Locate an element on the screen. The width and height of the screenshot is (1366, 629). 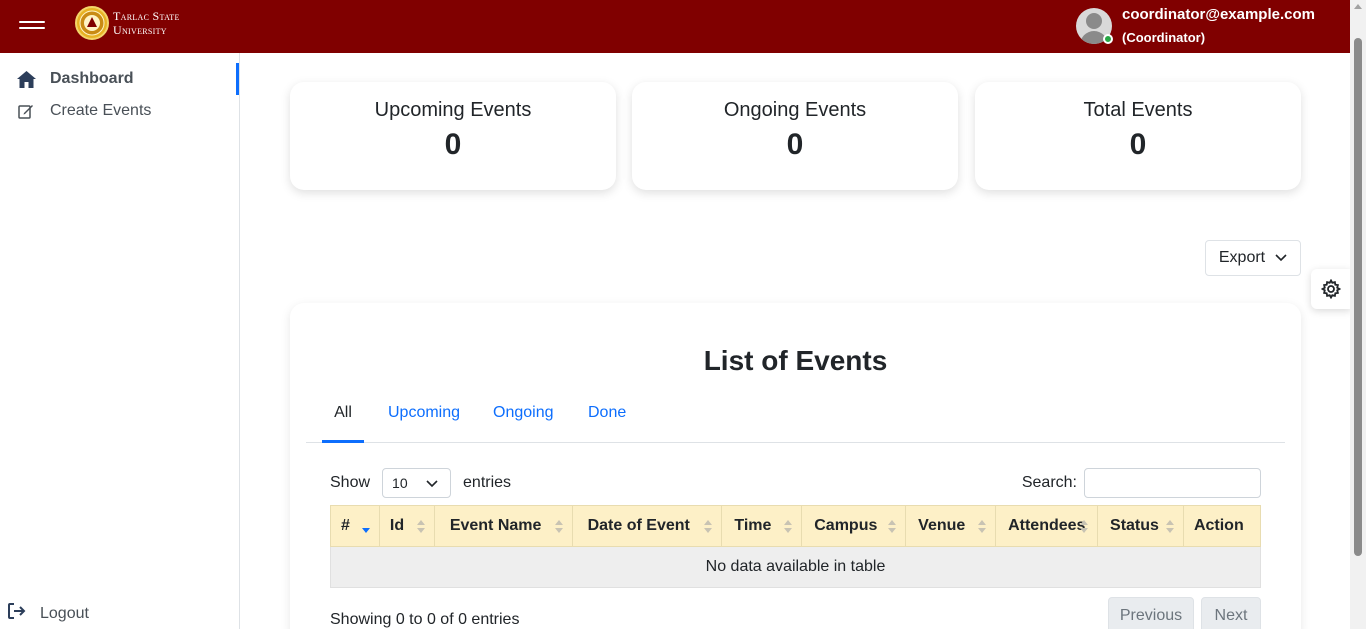
column-header-time: Time is located at coordinates (762, 526).